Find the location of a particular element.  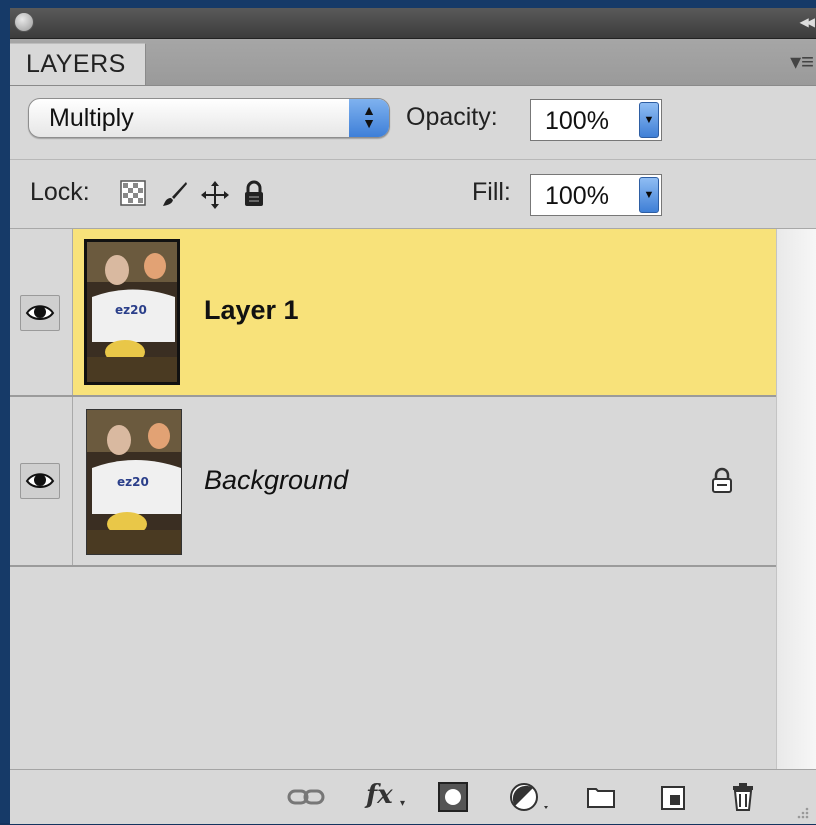

panel-title-bar: ◀◀ is located at coordinates (413, 23).